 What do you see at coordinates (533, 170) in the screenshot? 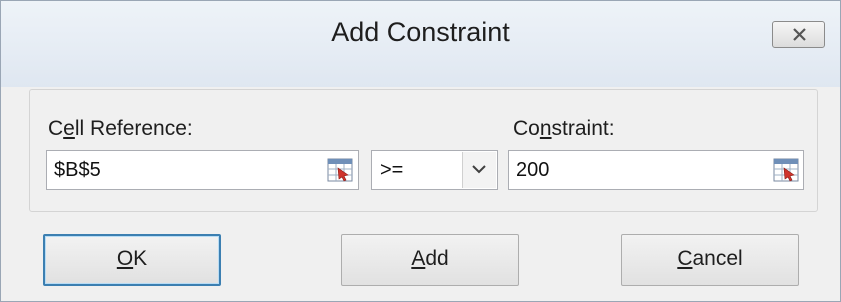
I see `constraint-value: 200` at bounding box center [533, 170].